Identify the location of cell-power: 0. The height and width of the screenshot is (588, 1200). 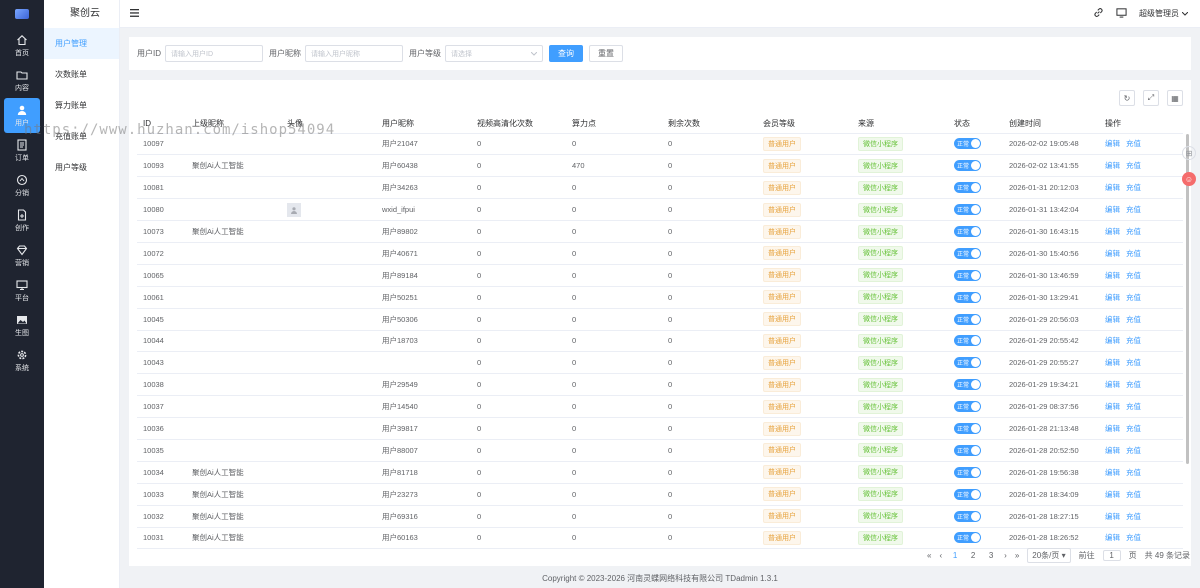
(614, 210).